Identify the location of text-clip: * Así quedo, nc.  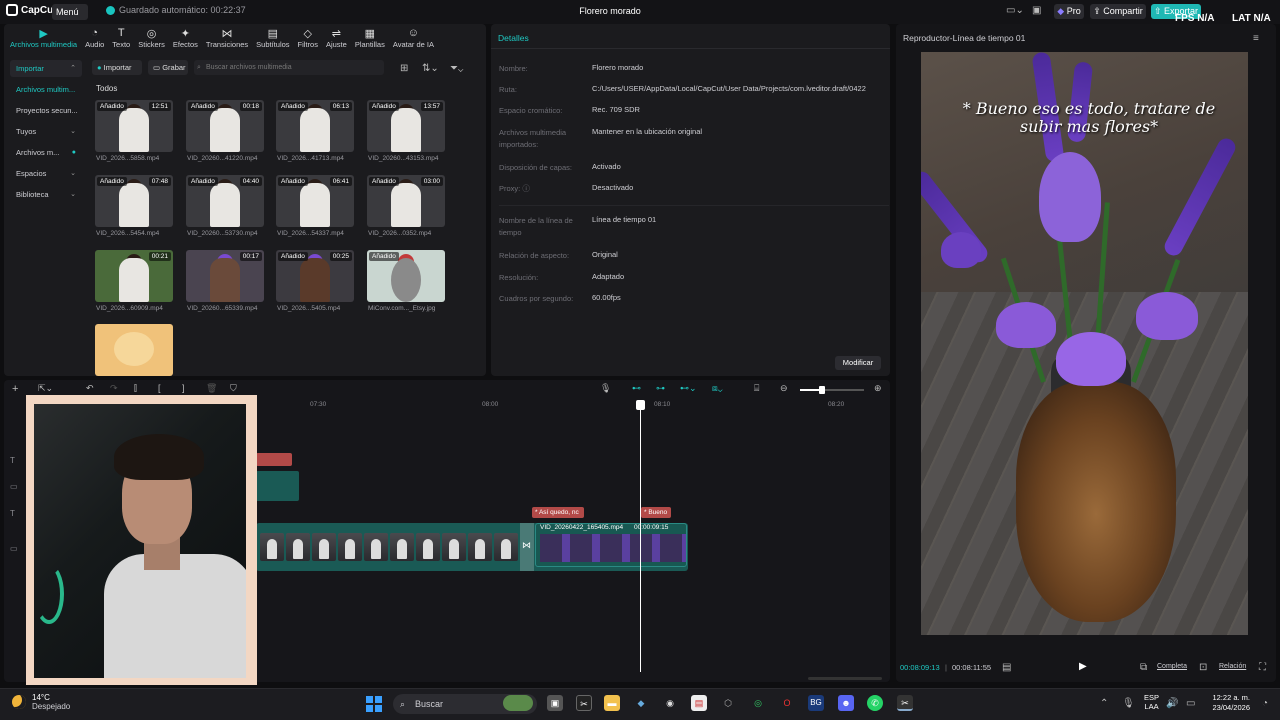
(558, 512).